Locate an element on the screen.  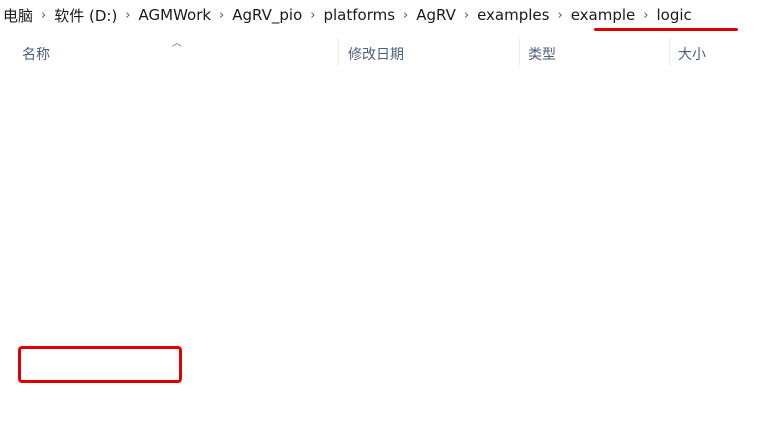
folder-row: quartus_logs 2024/12/15 19:50 文件夹 is located at coordinates (392, 121).